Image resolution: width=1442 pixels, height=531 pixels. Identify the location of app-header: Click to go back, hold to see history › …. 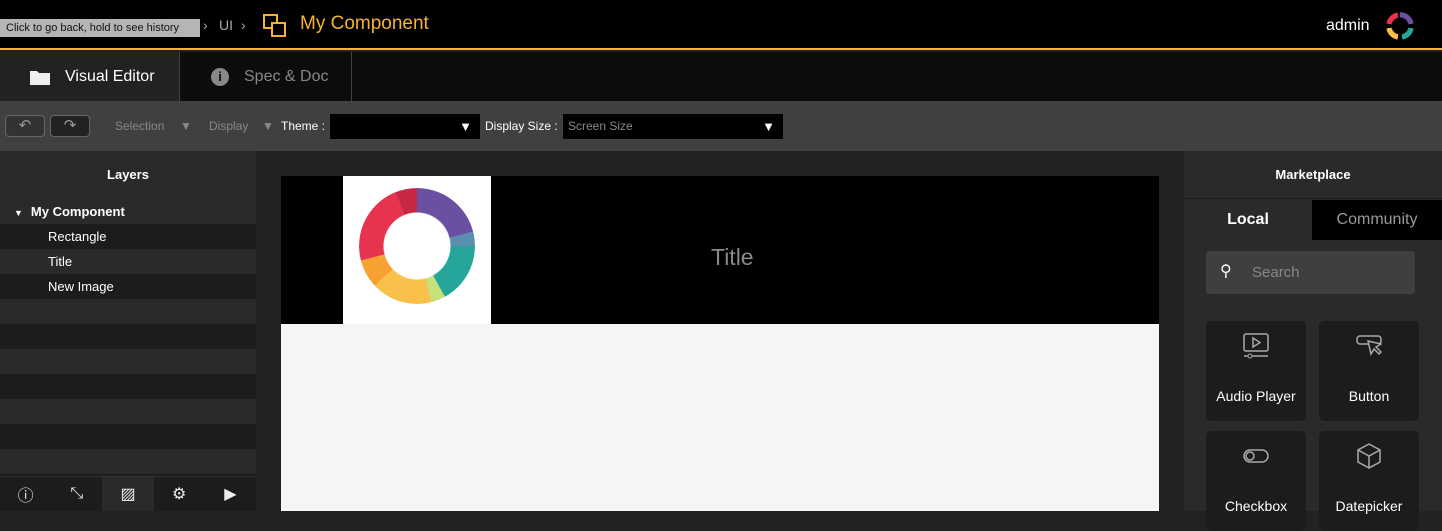
(721, 25).